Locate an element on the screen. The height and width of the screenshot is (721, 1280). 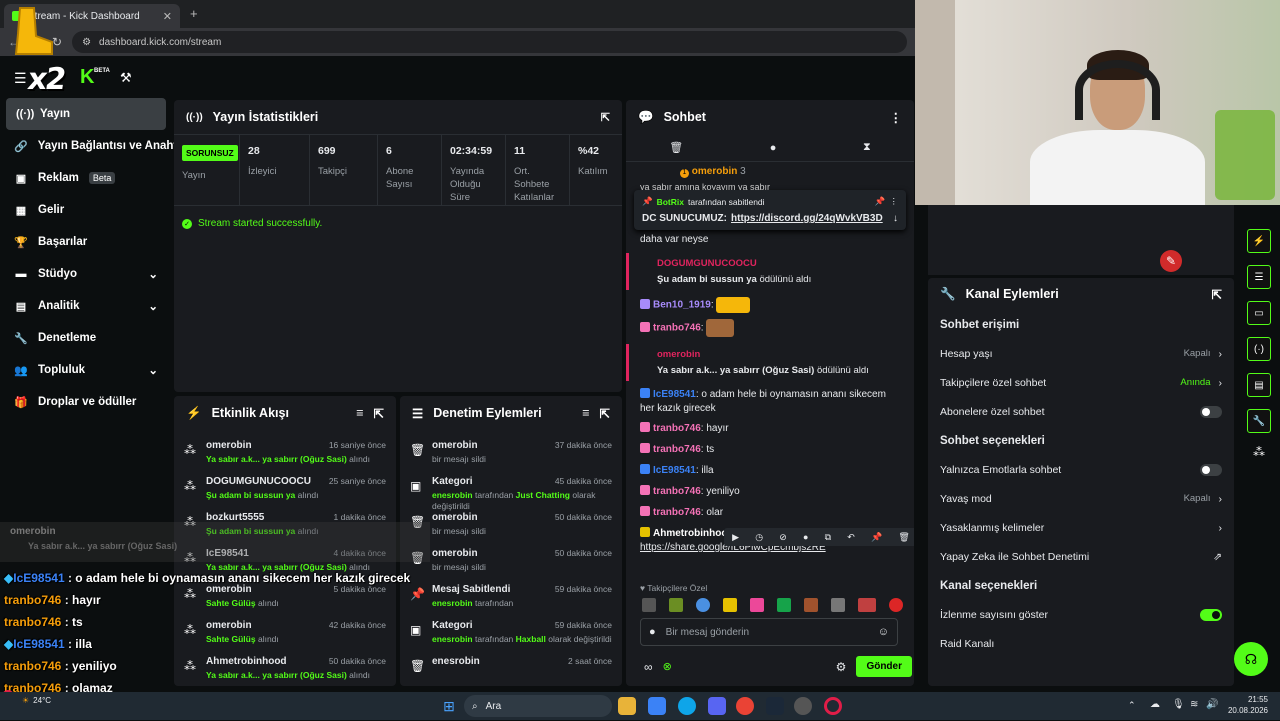
channel-option-row: Hesap yaşı Kapalı › is located at coordinates (1081, 353).